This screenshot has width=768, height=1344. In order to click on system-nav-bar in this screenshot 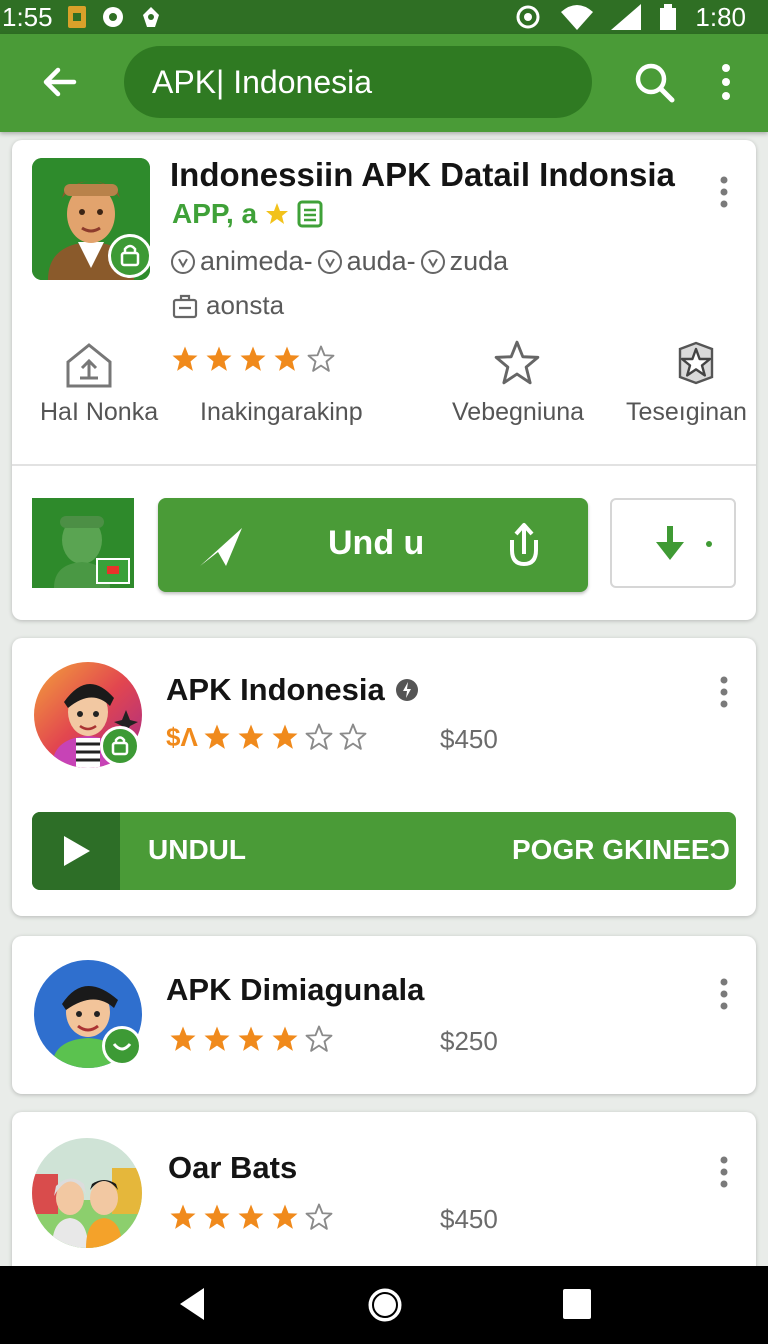, I will do `click(384, 1305)`.